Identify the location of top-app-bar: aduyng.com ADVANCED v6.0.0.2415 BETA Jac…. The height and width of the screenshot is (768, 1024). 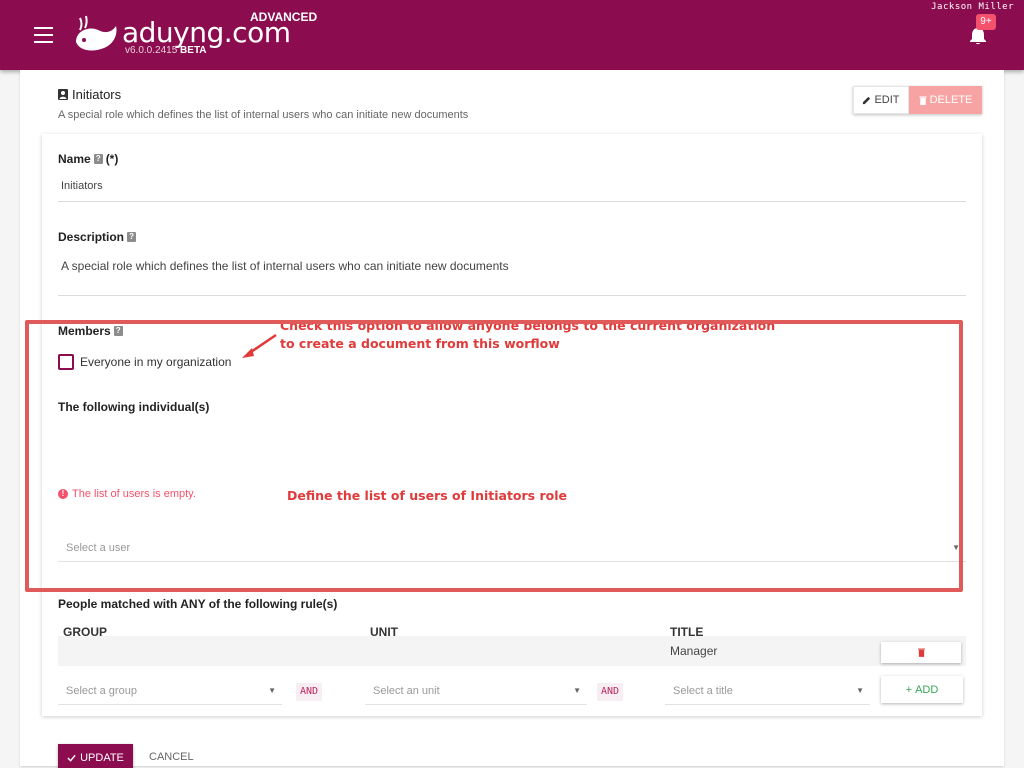
(512, 35).